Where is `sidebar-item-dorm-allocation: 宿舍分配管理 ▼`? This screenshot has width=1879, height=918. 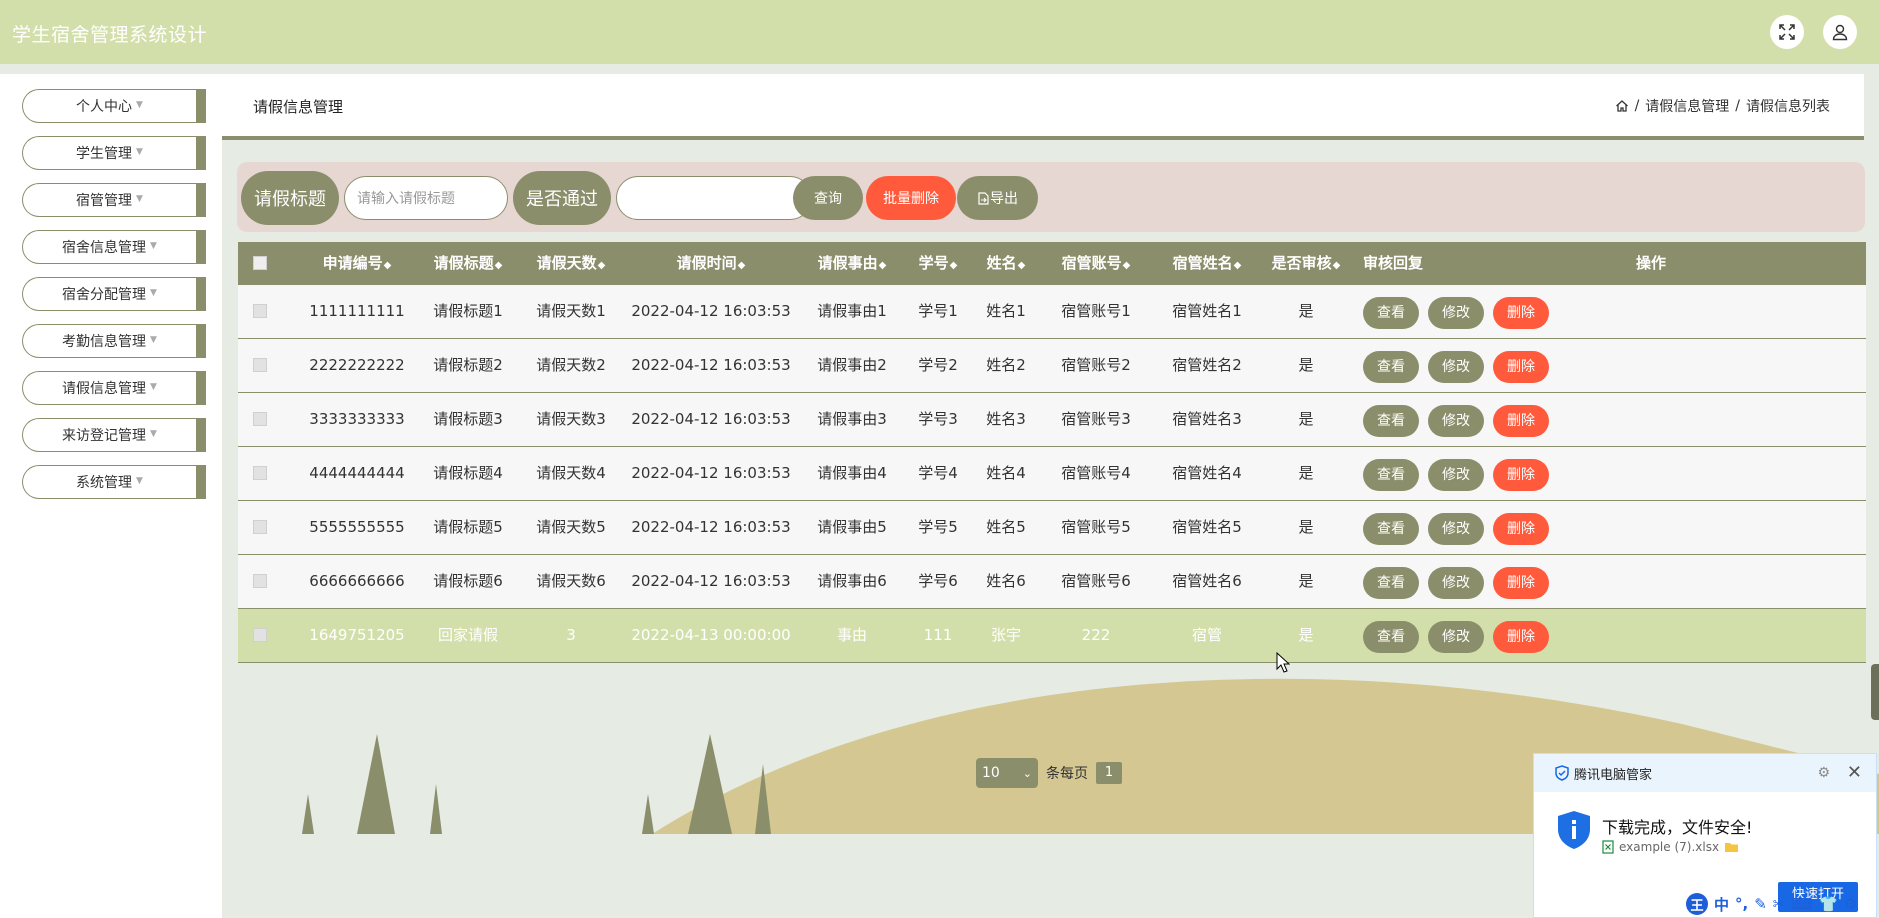 sidebar-item-dorm-allocation: 宿舍分配管理 ▼ is located at coordinates (109, 294).